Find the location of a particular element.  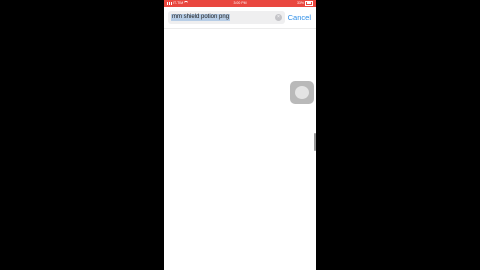

battery-icon is located at coordinates (309, 3).